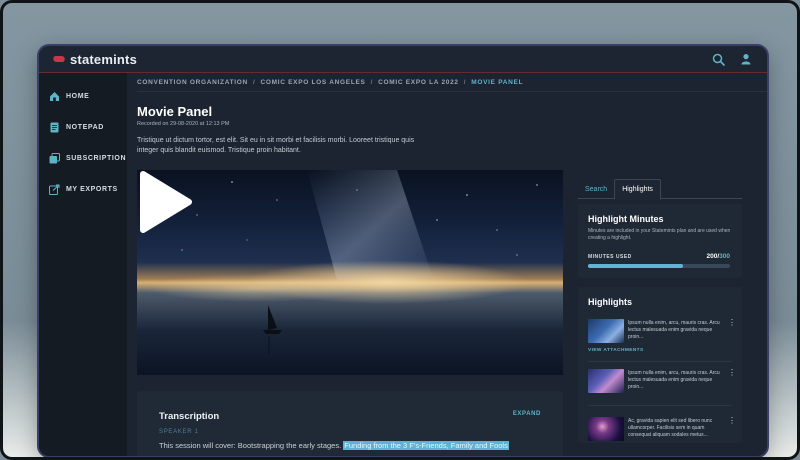 Image resolution: width=800 pixels, height=460 pixels. I want to click on breadcrumb-item: COMIC EXPO LA 2022, so click(418, 82).